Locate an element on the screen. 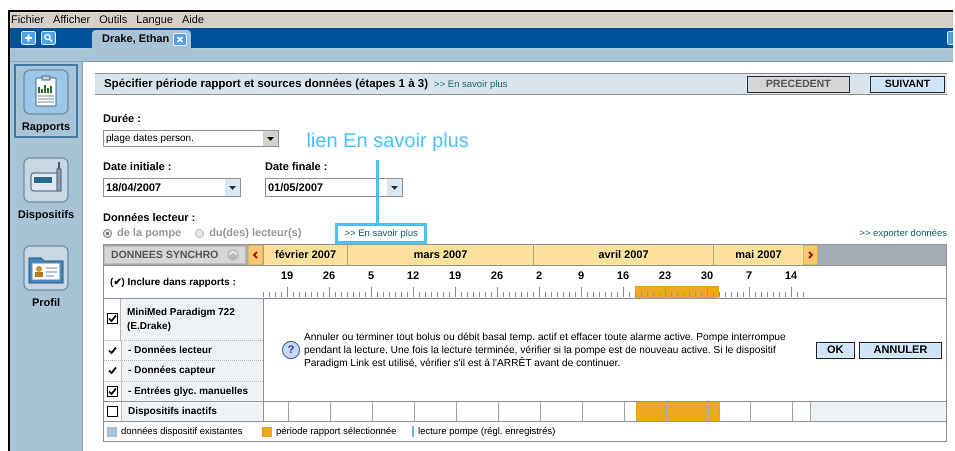  menu-item: Aide is located at coordinates (193, 20).